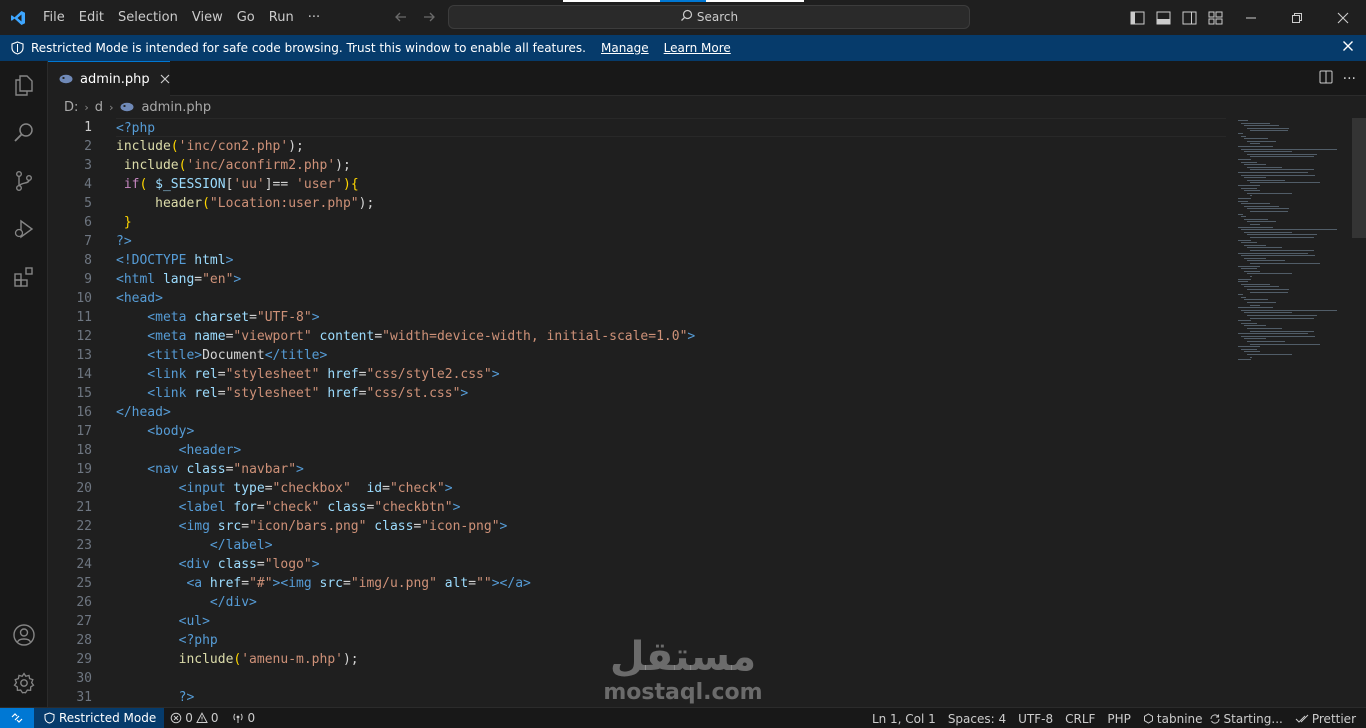 The height and width of the screenshot is (728, 1366). Describe the element at coordinates (71, 107) in the screenshot. I see `breadcrumb-drive: D:` at that location.